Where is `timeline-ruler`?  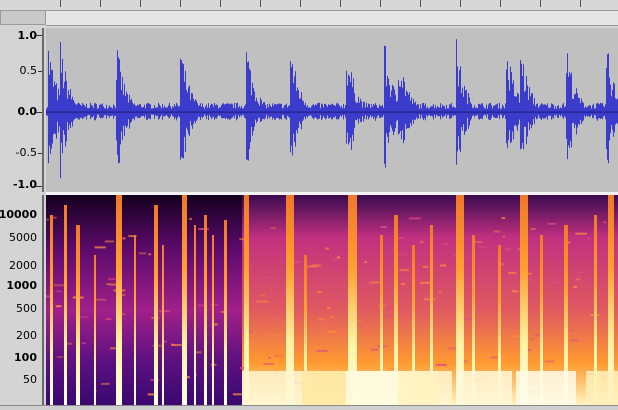 timeline-ruler is located at coordinates (309, 13).